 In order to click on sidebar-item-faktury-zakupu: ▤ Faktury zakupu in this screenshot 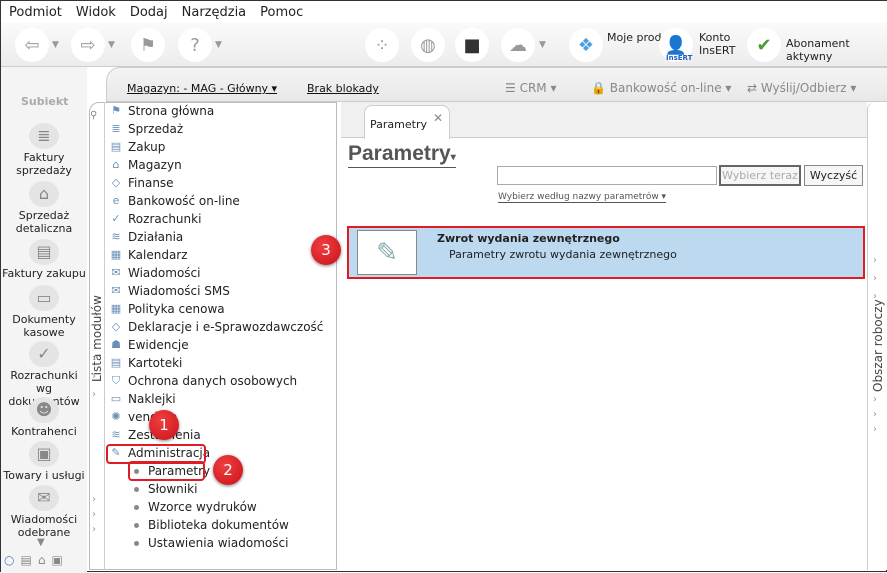, I will do `click(44, 259)`.